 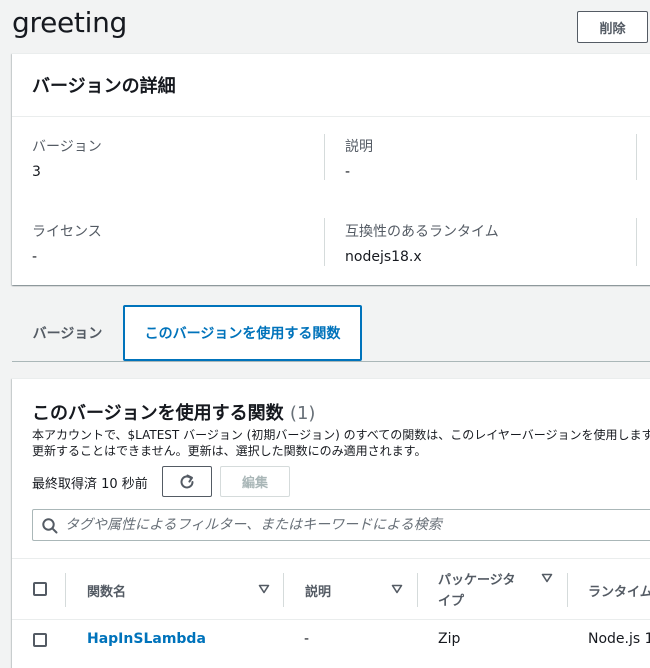 I want to click on page-title: greeting, so click(x=70, y=22).